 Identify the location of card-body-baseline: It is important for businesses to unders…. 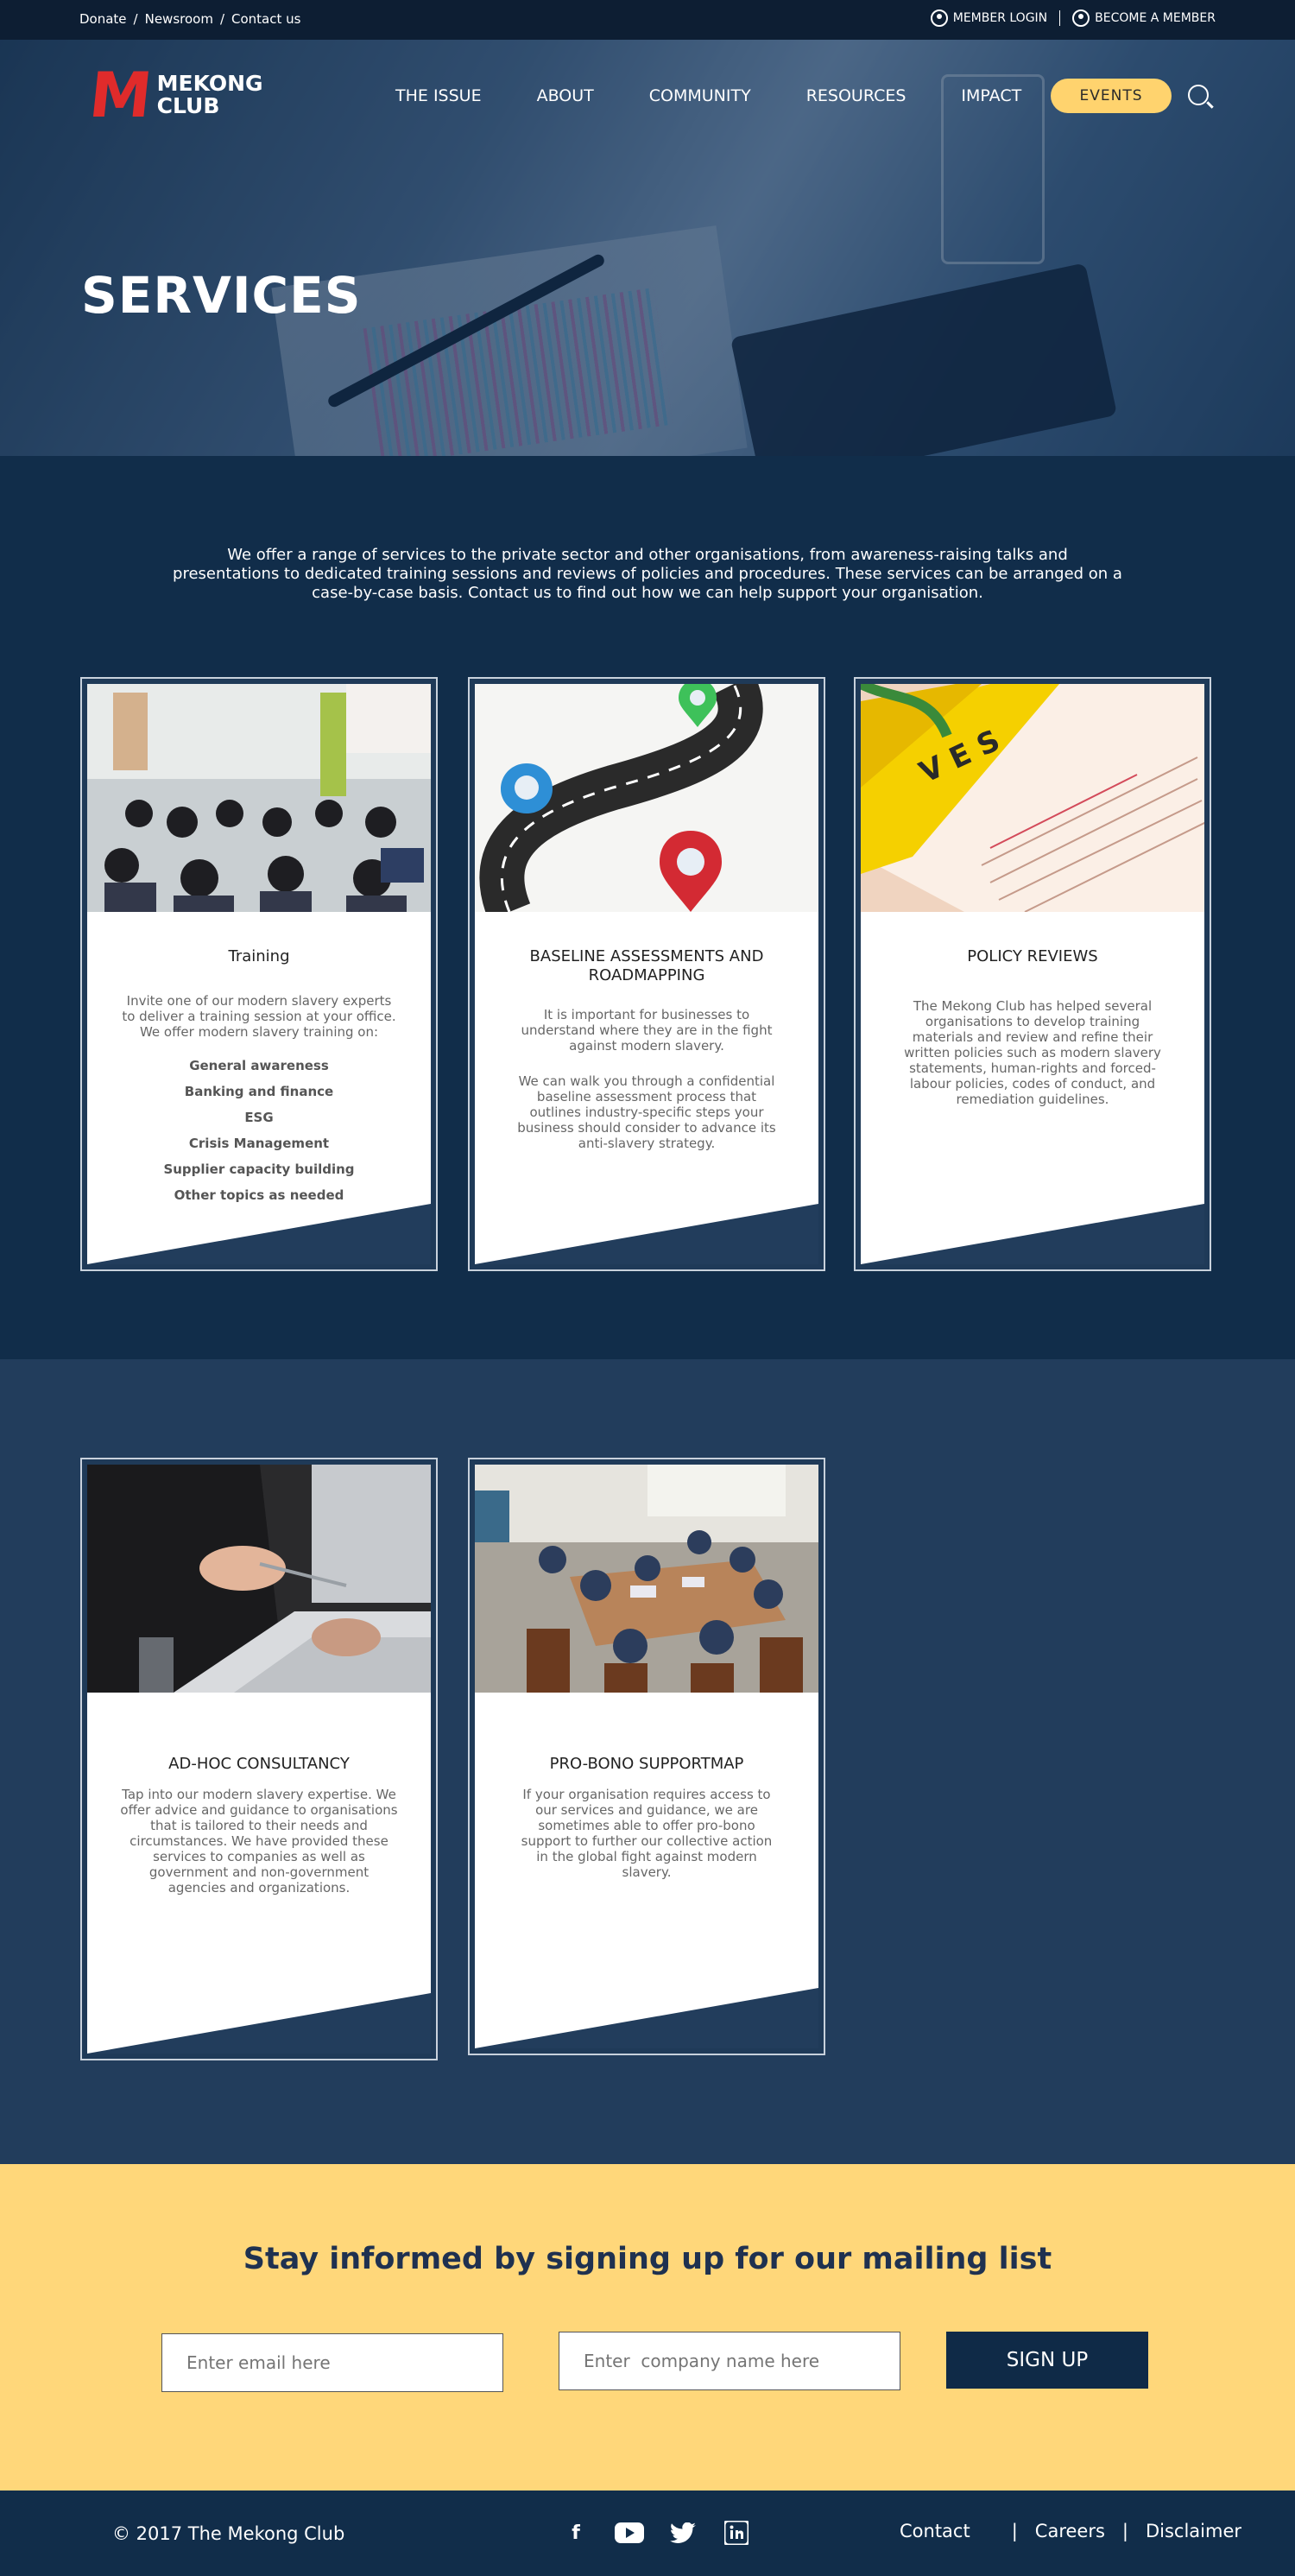
(647, 1030).